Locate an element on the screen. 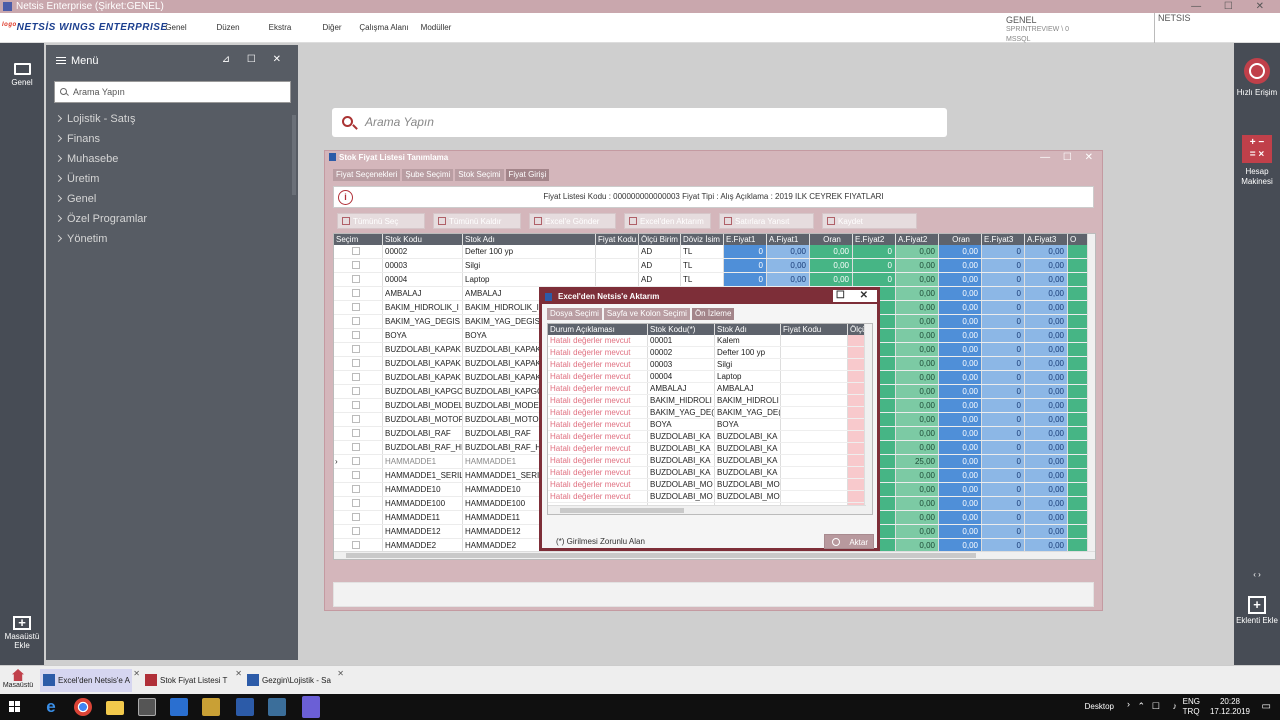 The height and width of the screenshot is (720, 1280). user-info: NETSIS is located at coordinates (1217, 28).